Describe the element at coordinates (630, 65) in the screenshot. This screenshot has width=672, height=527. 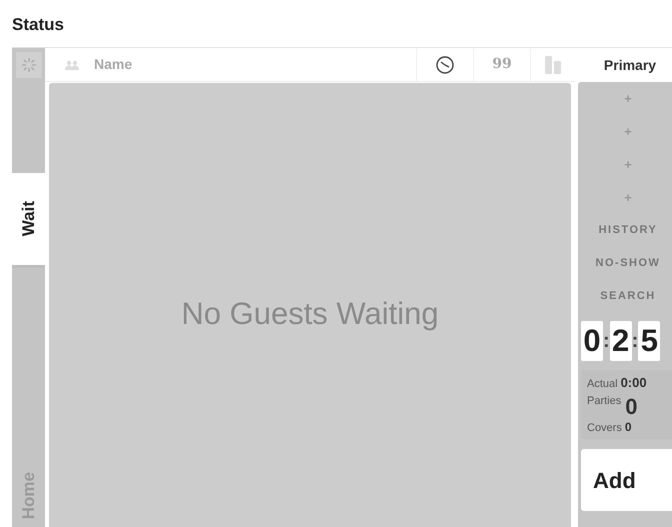
I see `panel-title: Primary` at that location.